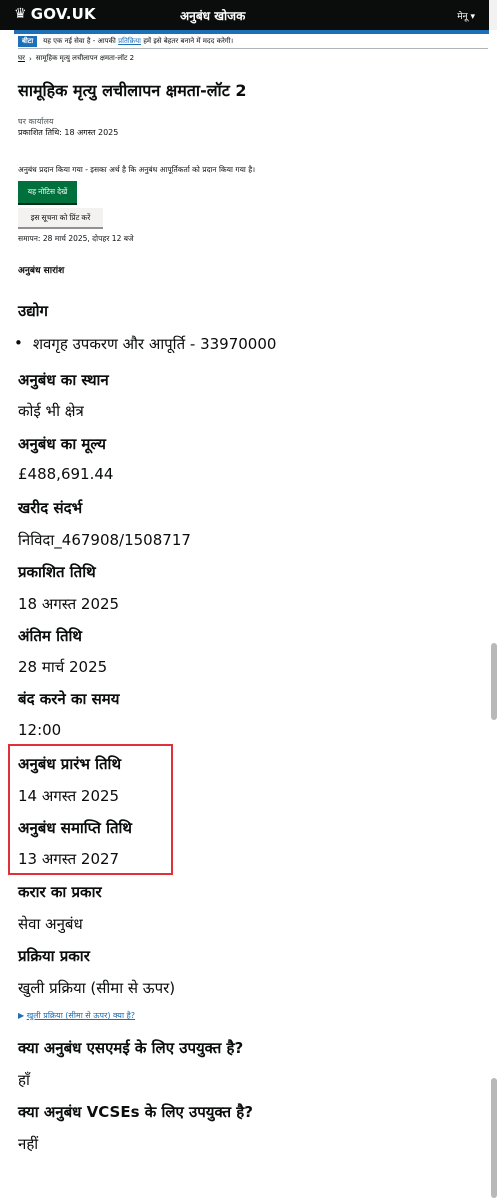 The width and height of the screenshot is (497, 1200). Describe the element at coordinates (79, 41) in the screenshot. I see `beta-text-before: यह एक नई सेवा है - आपकी` at that location.